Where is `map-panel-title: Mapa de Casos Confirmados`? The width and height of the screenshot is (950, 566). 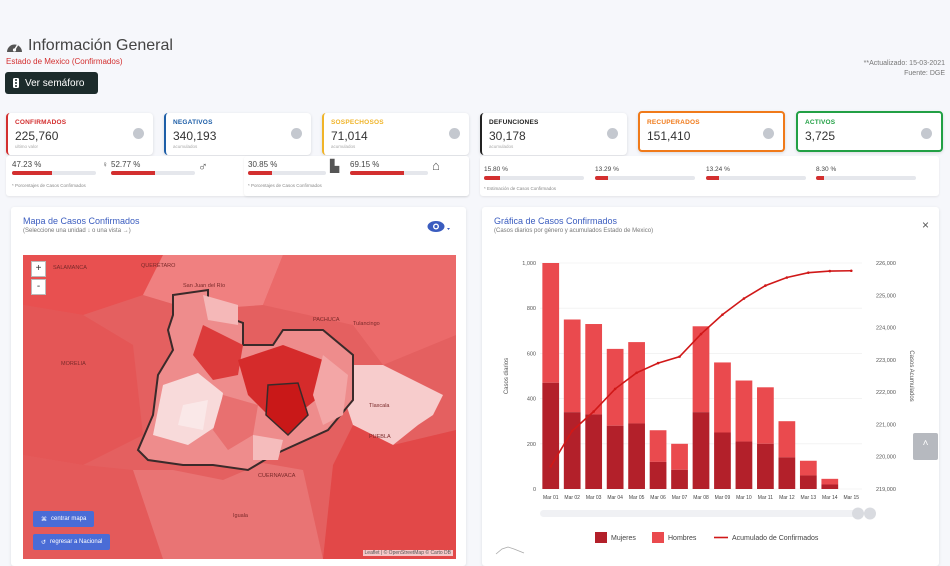 map-panel-title: Mapa de Casos Confirmados is located at coordinates (81, 221).